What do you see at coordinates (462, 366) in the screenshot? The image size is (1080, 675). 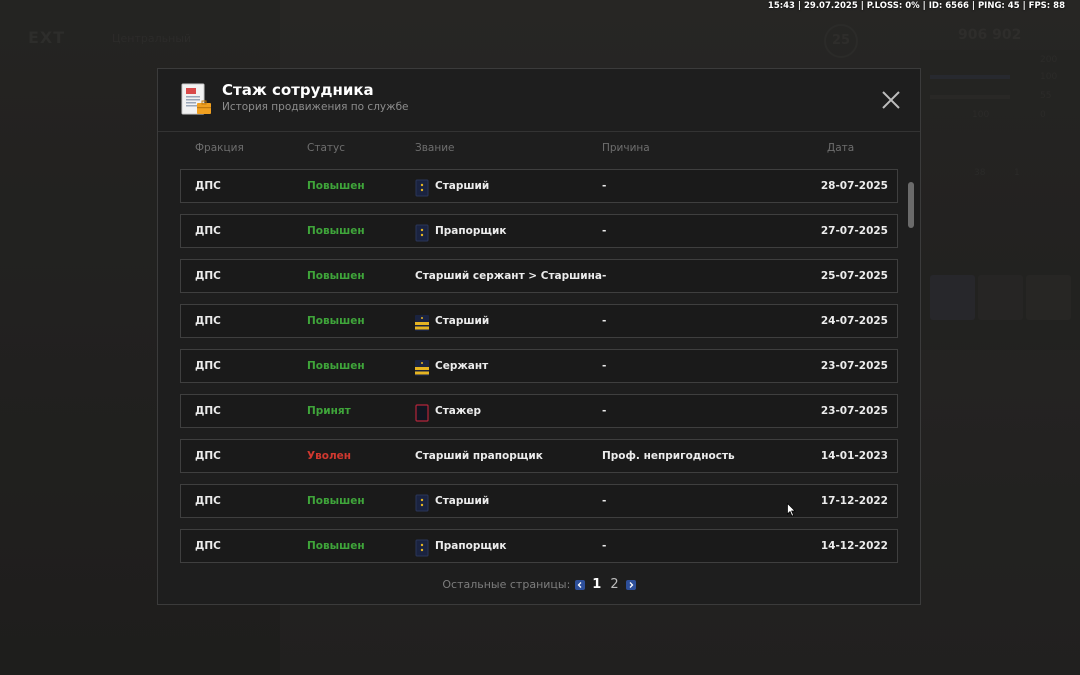 I see `row-rank-label: Сержант` at bounding box center [462, 366].